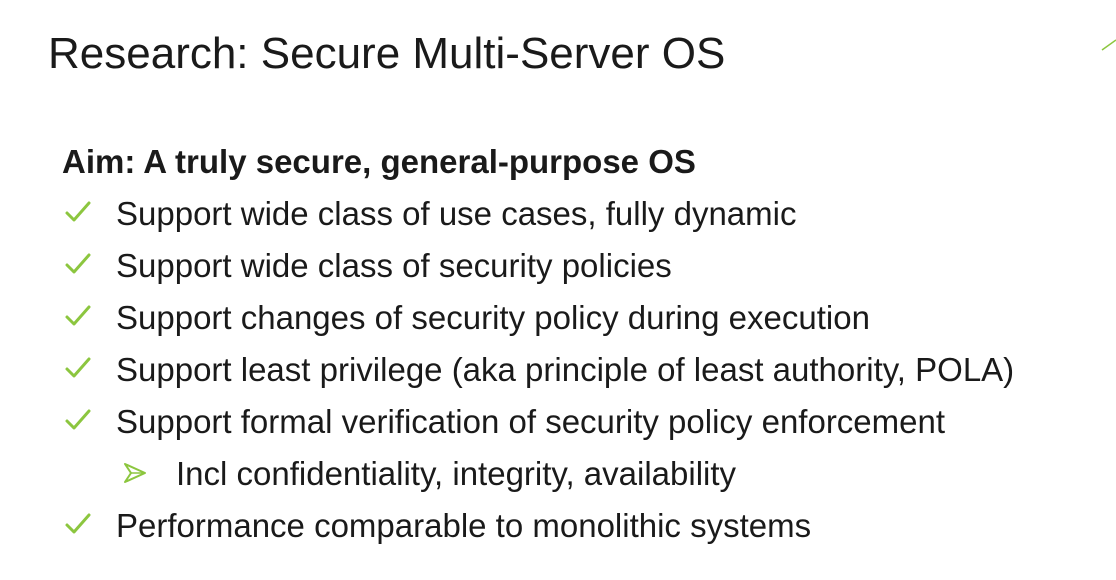 The width and height of the screenshot is (1116, 580). What do you see at coordinates (379, 161) in the screenshot?
I see `aim-heading: Aim: A truly secure, general-purpose OS` at bounding box center [379, 161].